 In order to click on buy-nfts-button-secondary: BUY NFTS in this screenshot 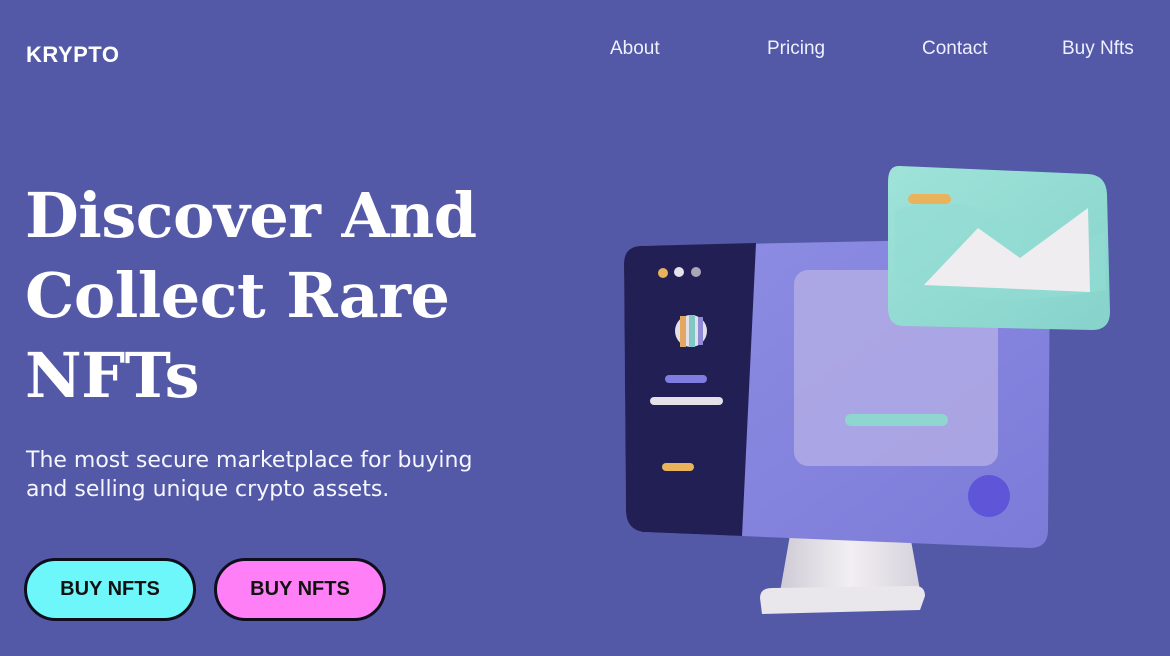, I will do `click(300, 589)`.